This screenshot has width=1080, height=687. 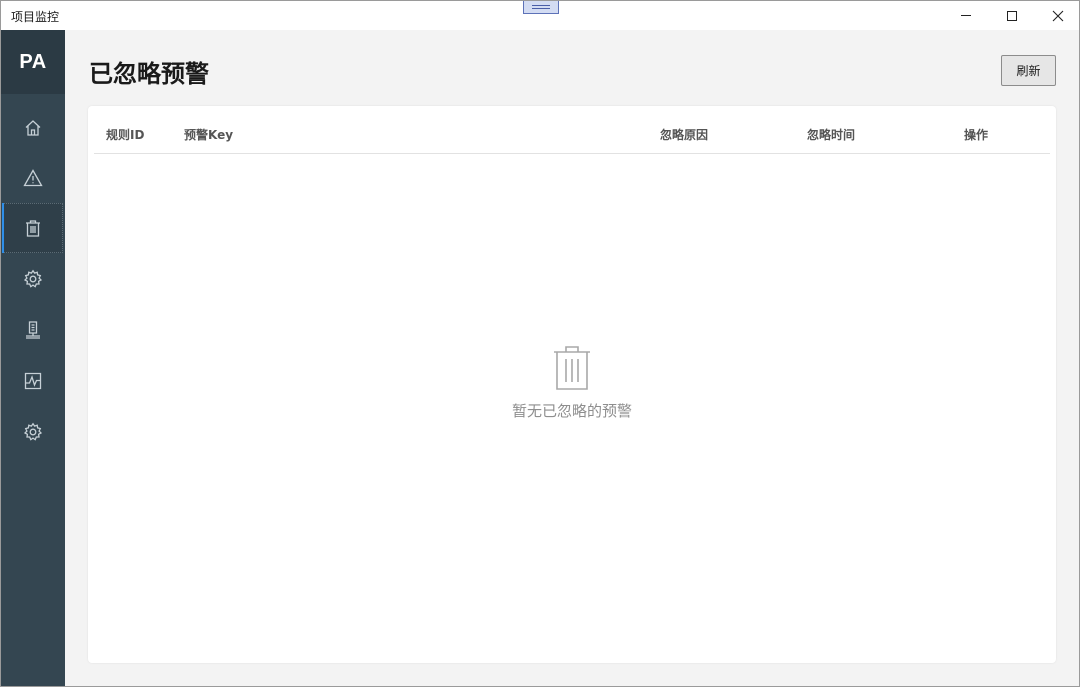 I want to click on minimize-button, so click(x=966, y=15).